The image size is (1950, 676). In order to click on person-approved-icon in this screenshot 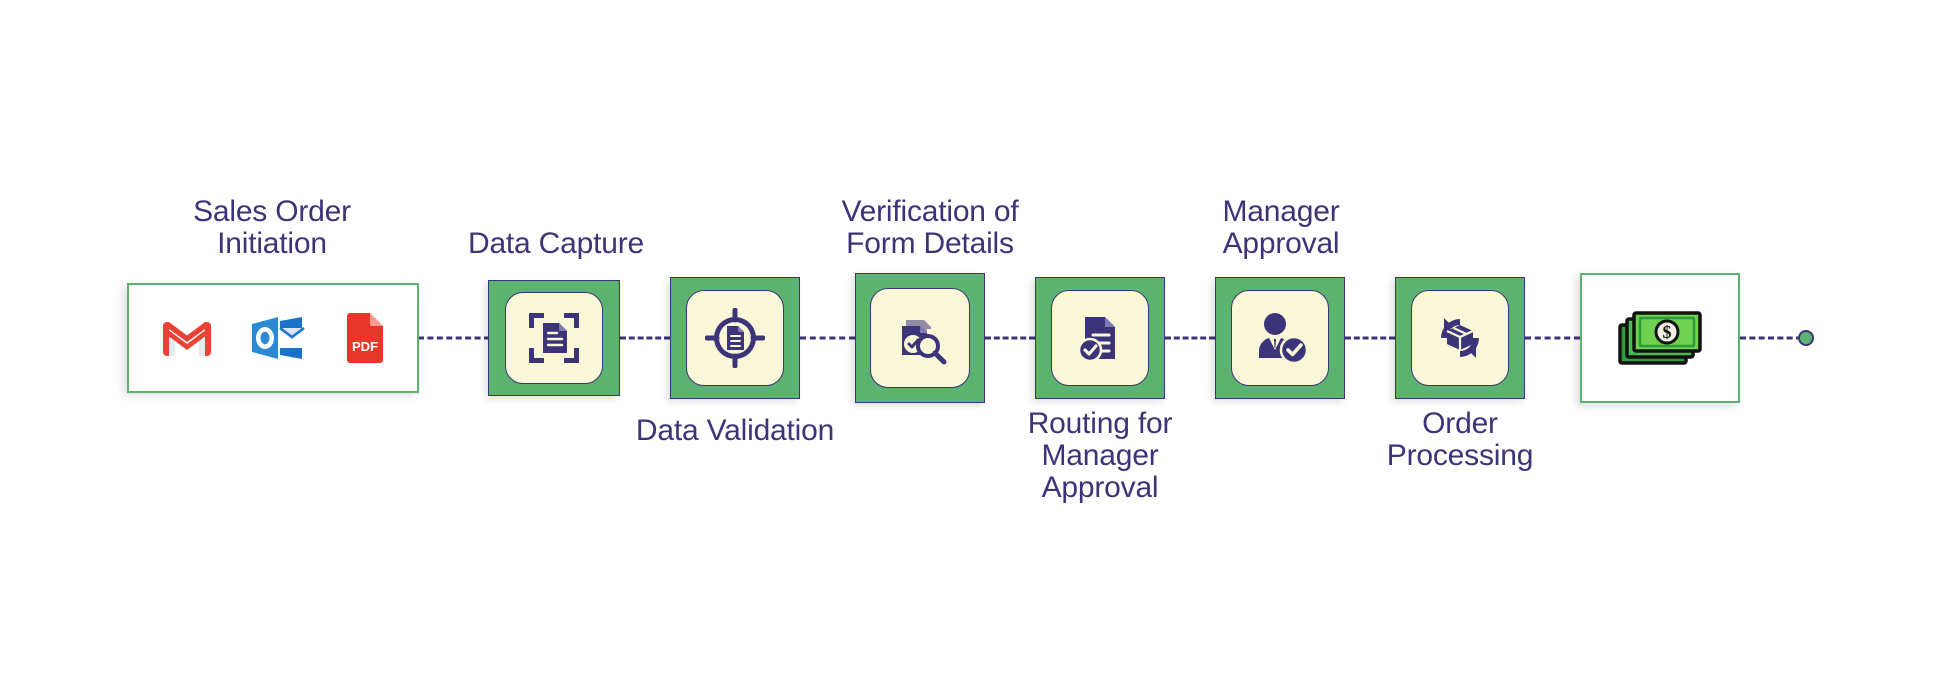, I will do `click(1280, 338)`.